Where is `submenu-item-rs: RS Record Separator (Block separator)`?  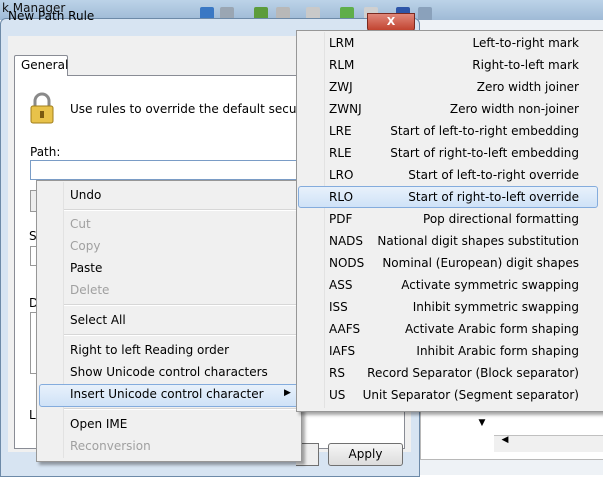
submenu-item-rs: RS Record Separator (Block separator) is located at coordinates (449, 373).